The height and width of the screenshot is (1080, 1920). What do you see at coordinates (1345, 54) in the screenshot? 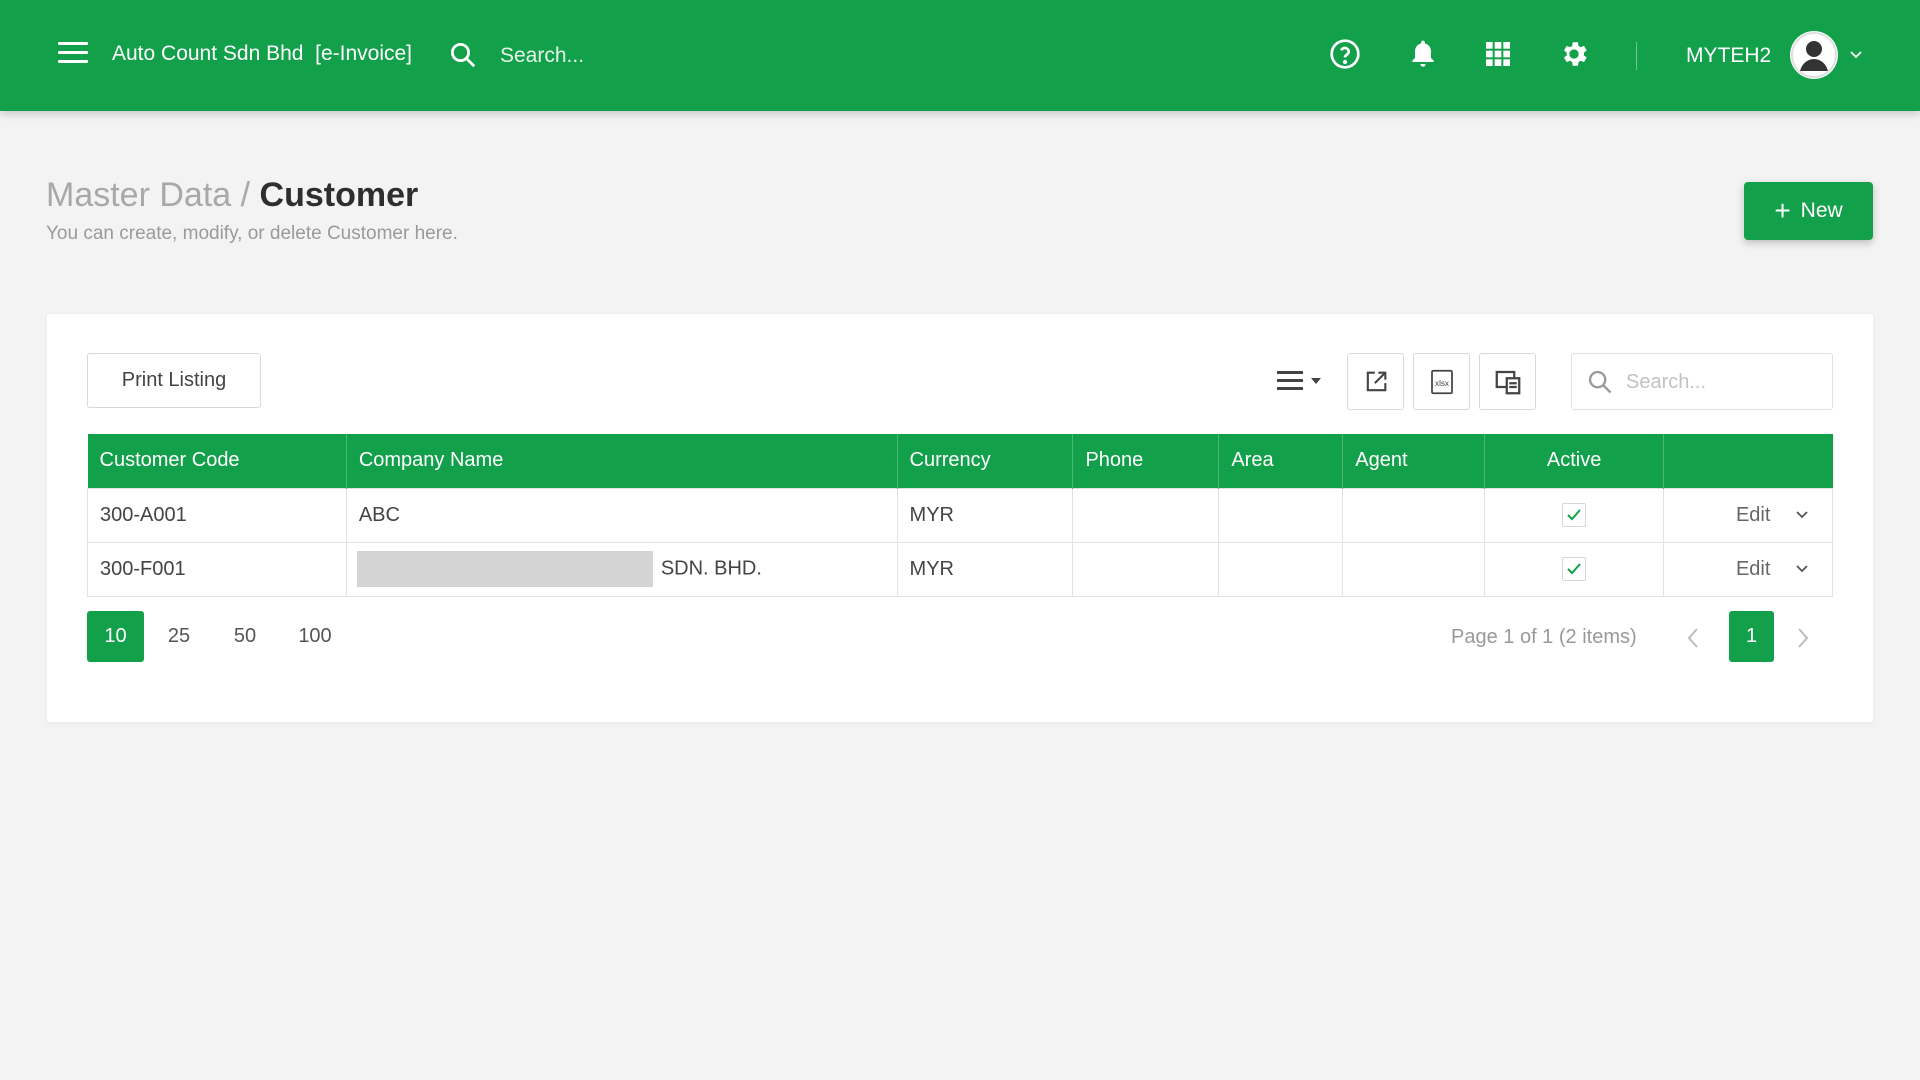
I see `help-icon` at bounding box center [1345, 54].